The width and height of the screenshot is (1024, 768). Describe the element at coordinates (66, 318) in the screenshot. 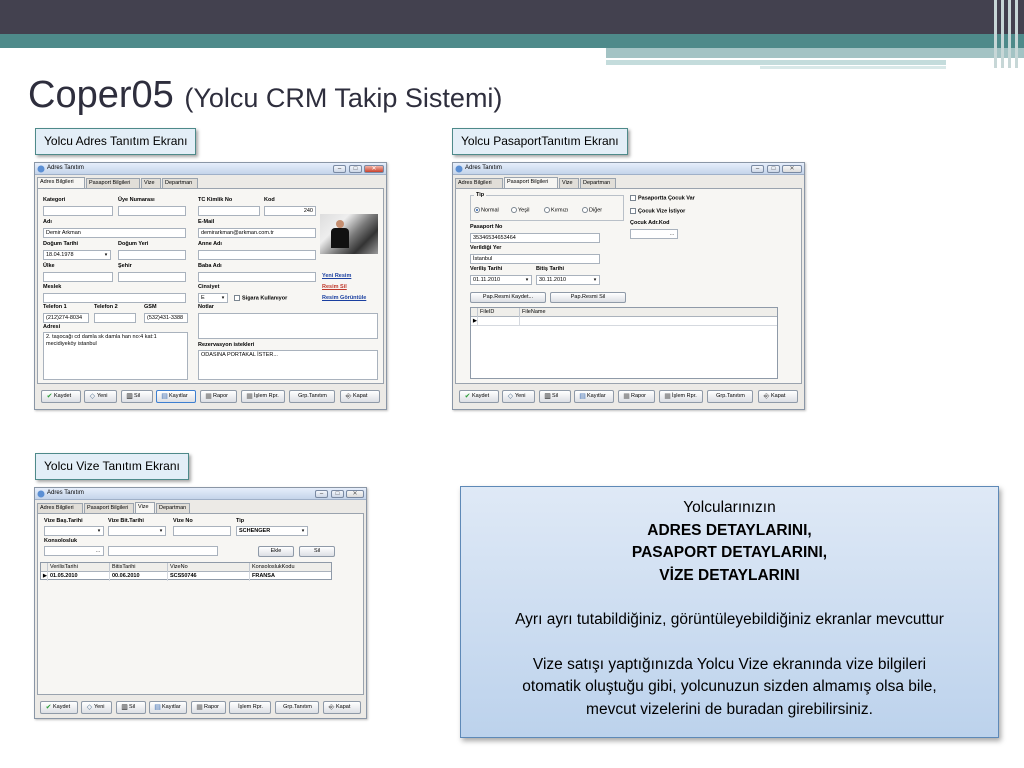

I see `tel1-input: (212)274-8034` at that location.